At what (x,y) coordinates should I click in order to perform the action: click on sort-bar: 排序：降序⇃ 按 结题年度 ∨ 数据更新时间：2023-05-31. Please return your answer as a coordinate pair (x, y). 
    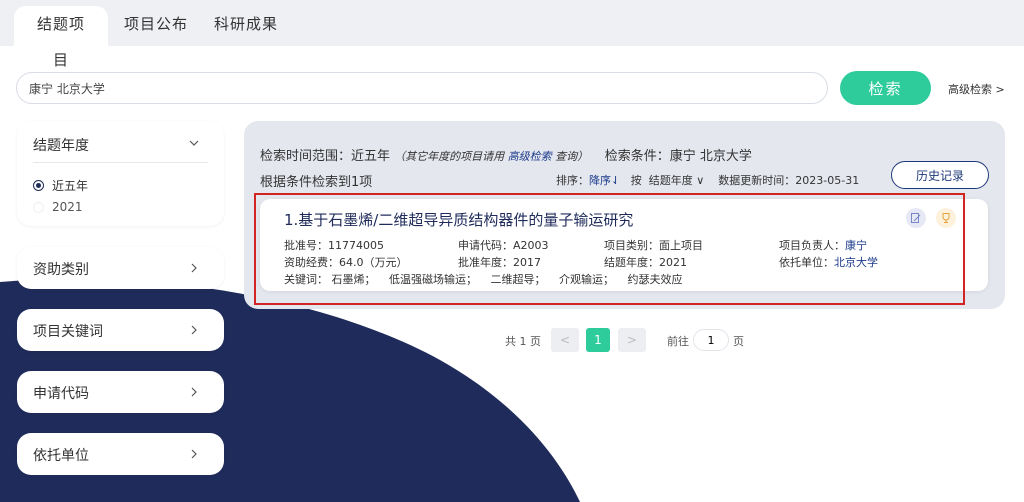
    Looking at the image, I should click on (708, 180).